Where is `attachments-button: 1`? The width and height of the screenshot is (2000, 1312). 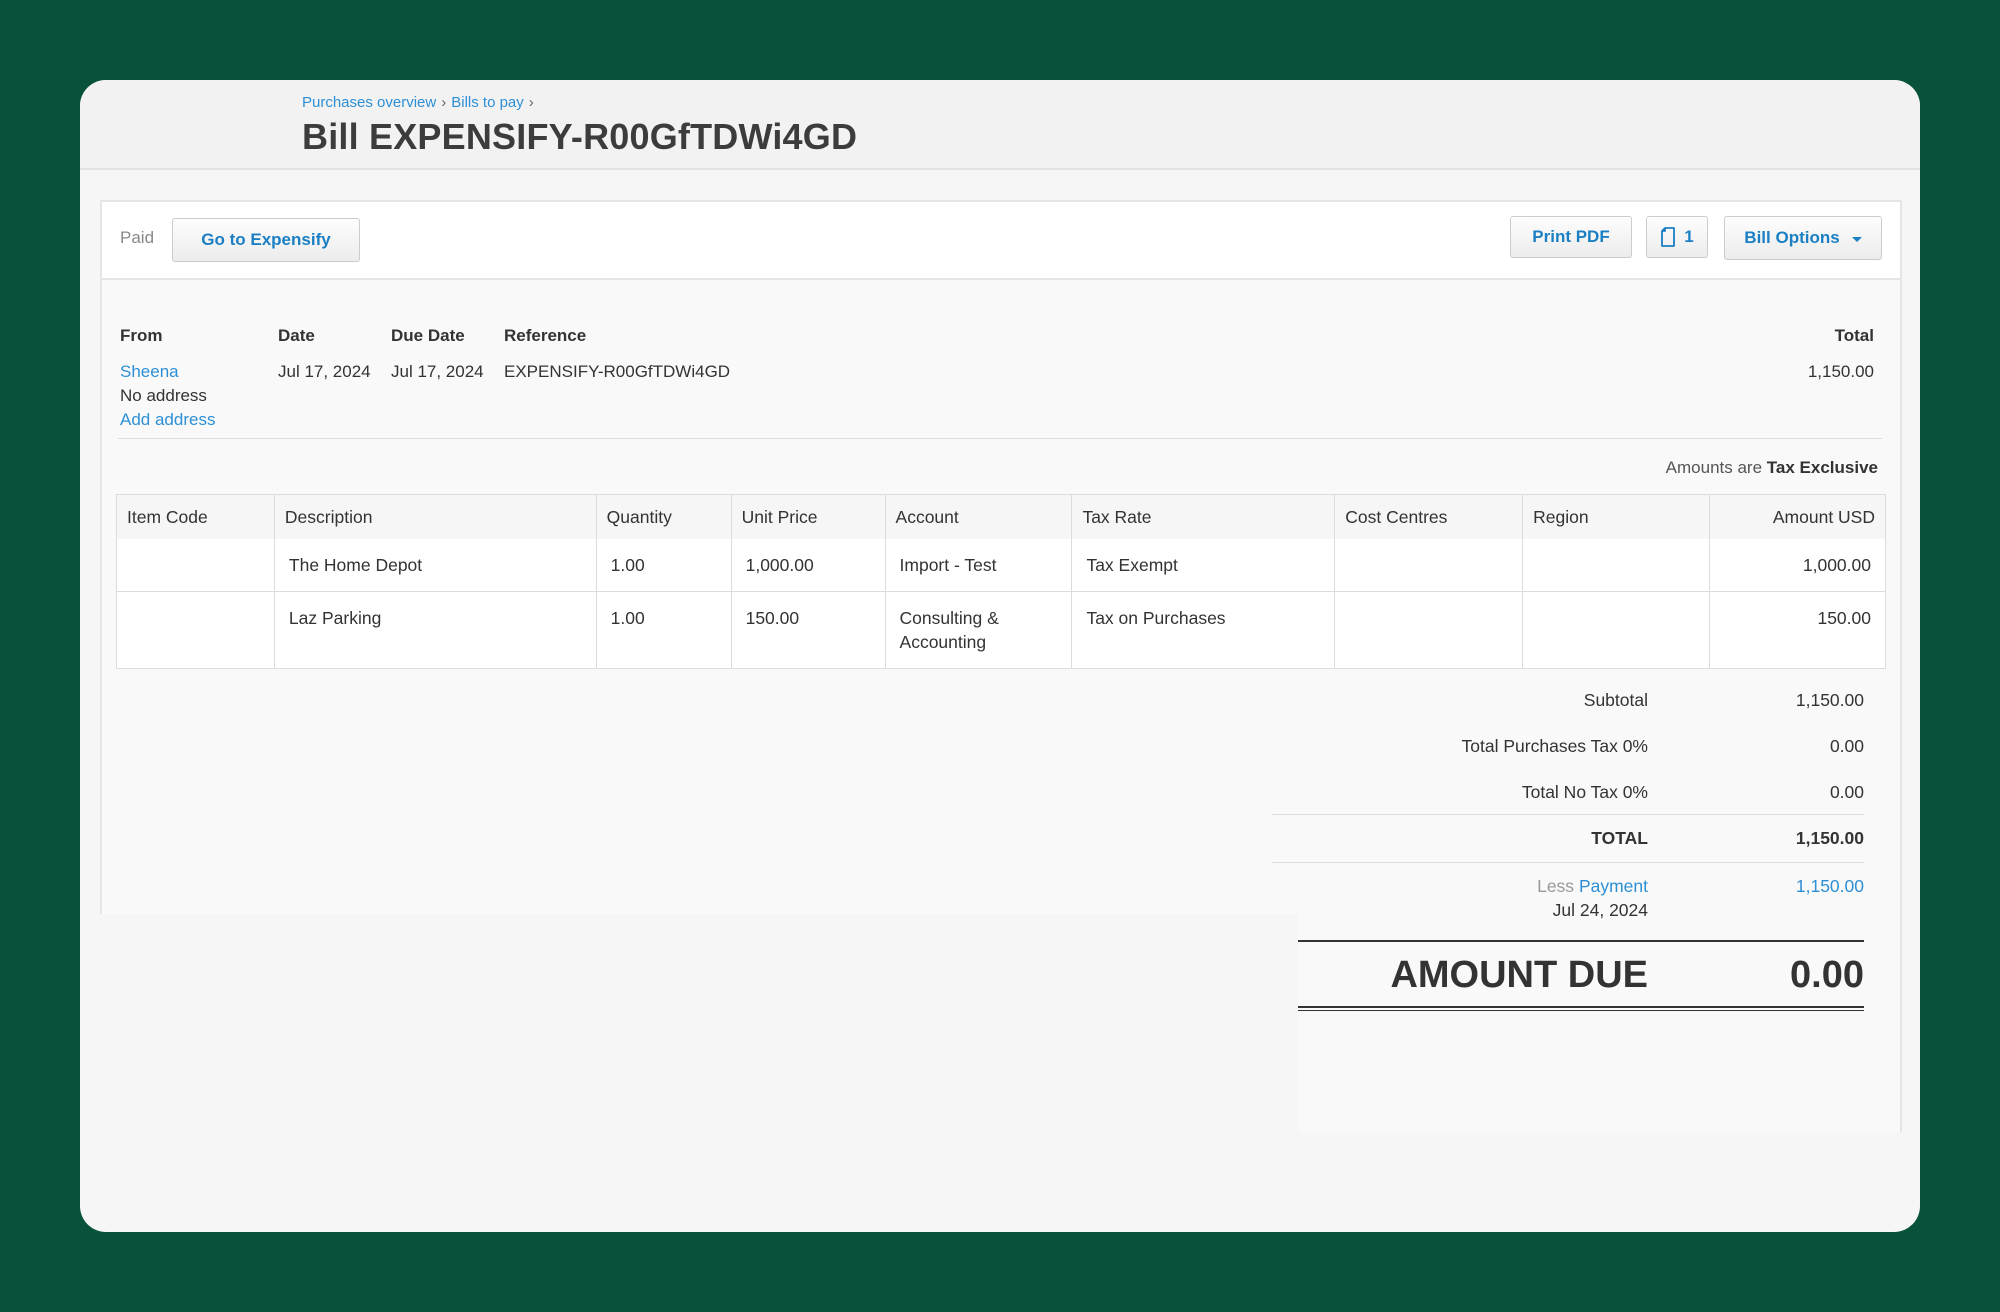 attachments-button: 1 is located at coordinates (1677, 237).